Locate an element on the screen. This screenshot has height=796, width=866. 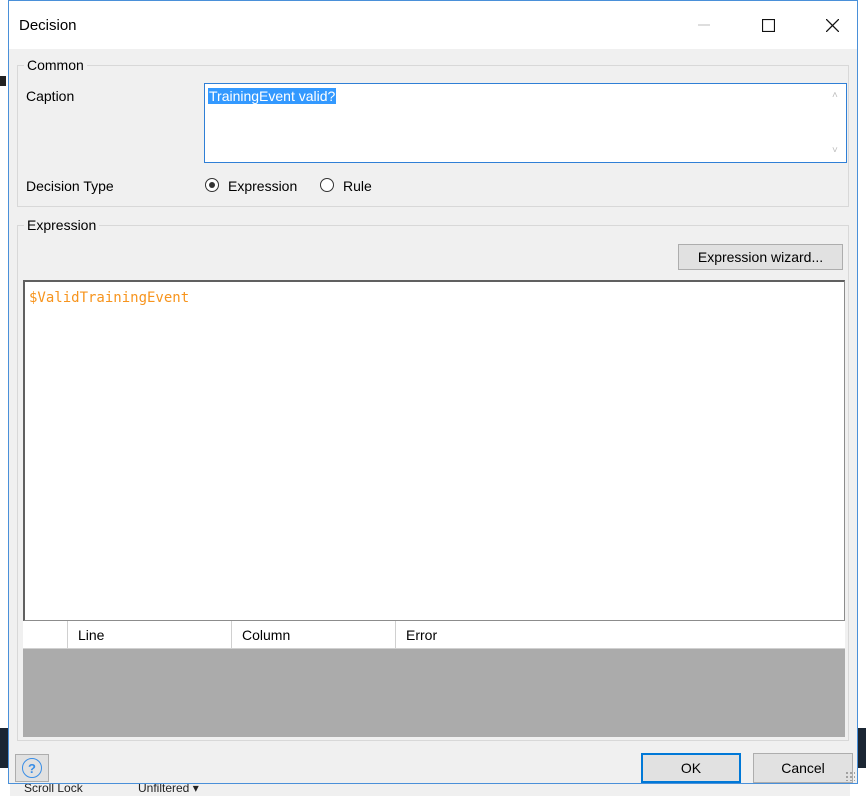
decision-type-label: Decision Type is located at coordinates (70, 186).